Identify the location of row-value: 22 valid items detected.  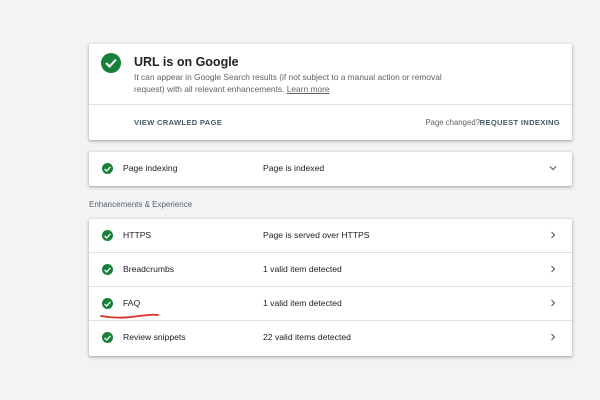
(307, 337).